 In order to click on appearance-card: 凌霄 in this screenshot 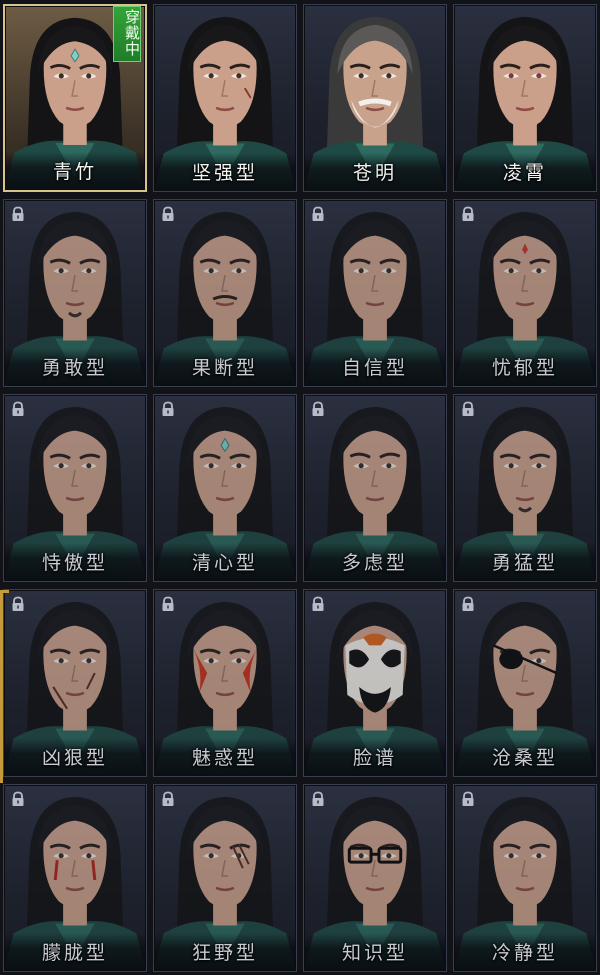, I will do `click(525, 98)`.